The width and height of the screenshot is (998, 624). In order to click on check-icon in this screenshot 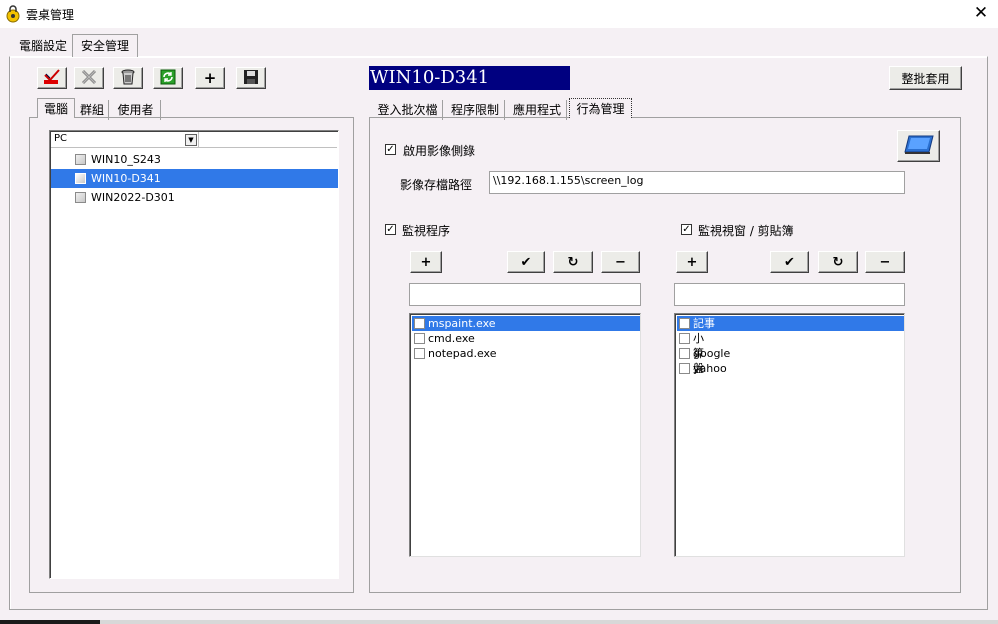, I will do `click(52, 78)`.